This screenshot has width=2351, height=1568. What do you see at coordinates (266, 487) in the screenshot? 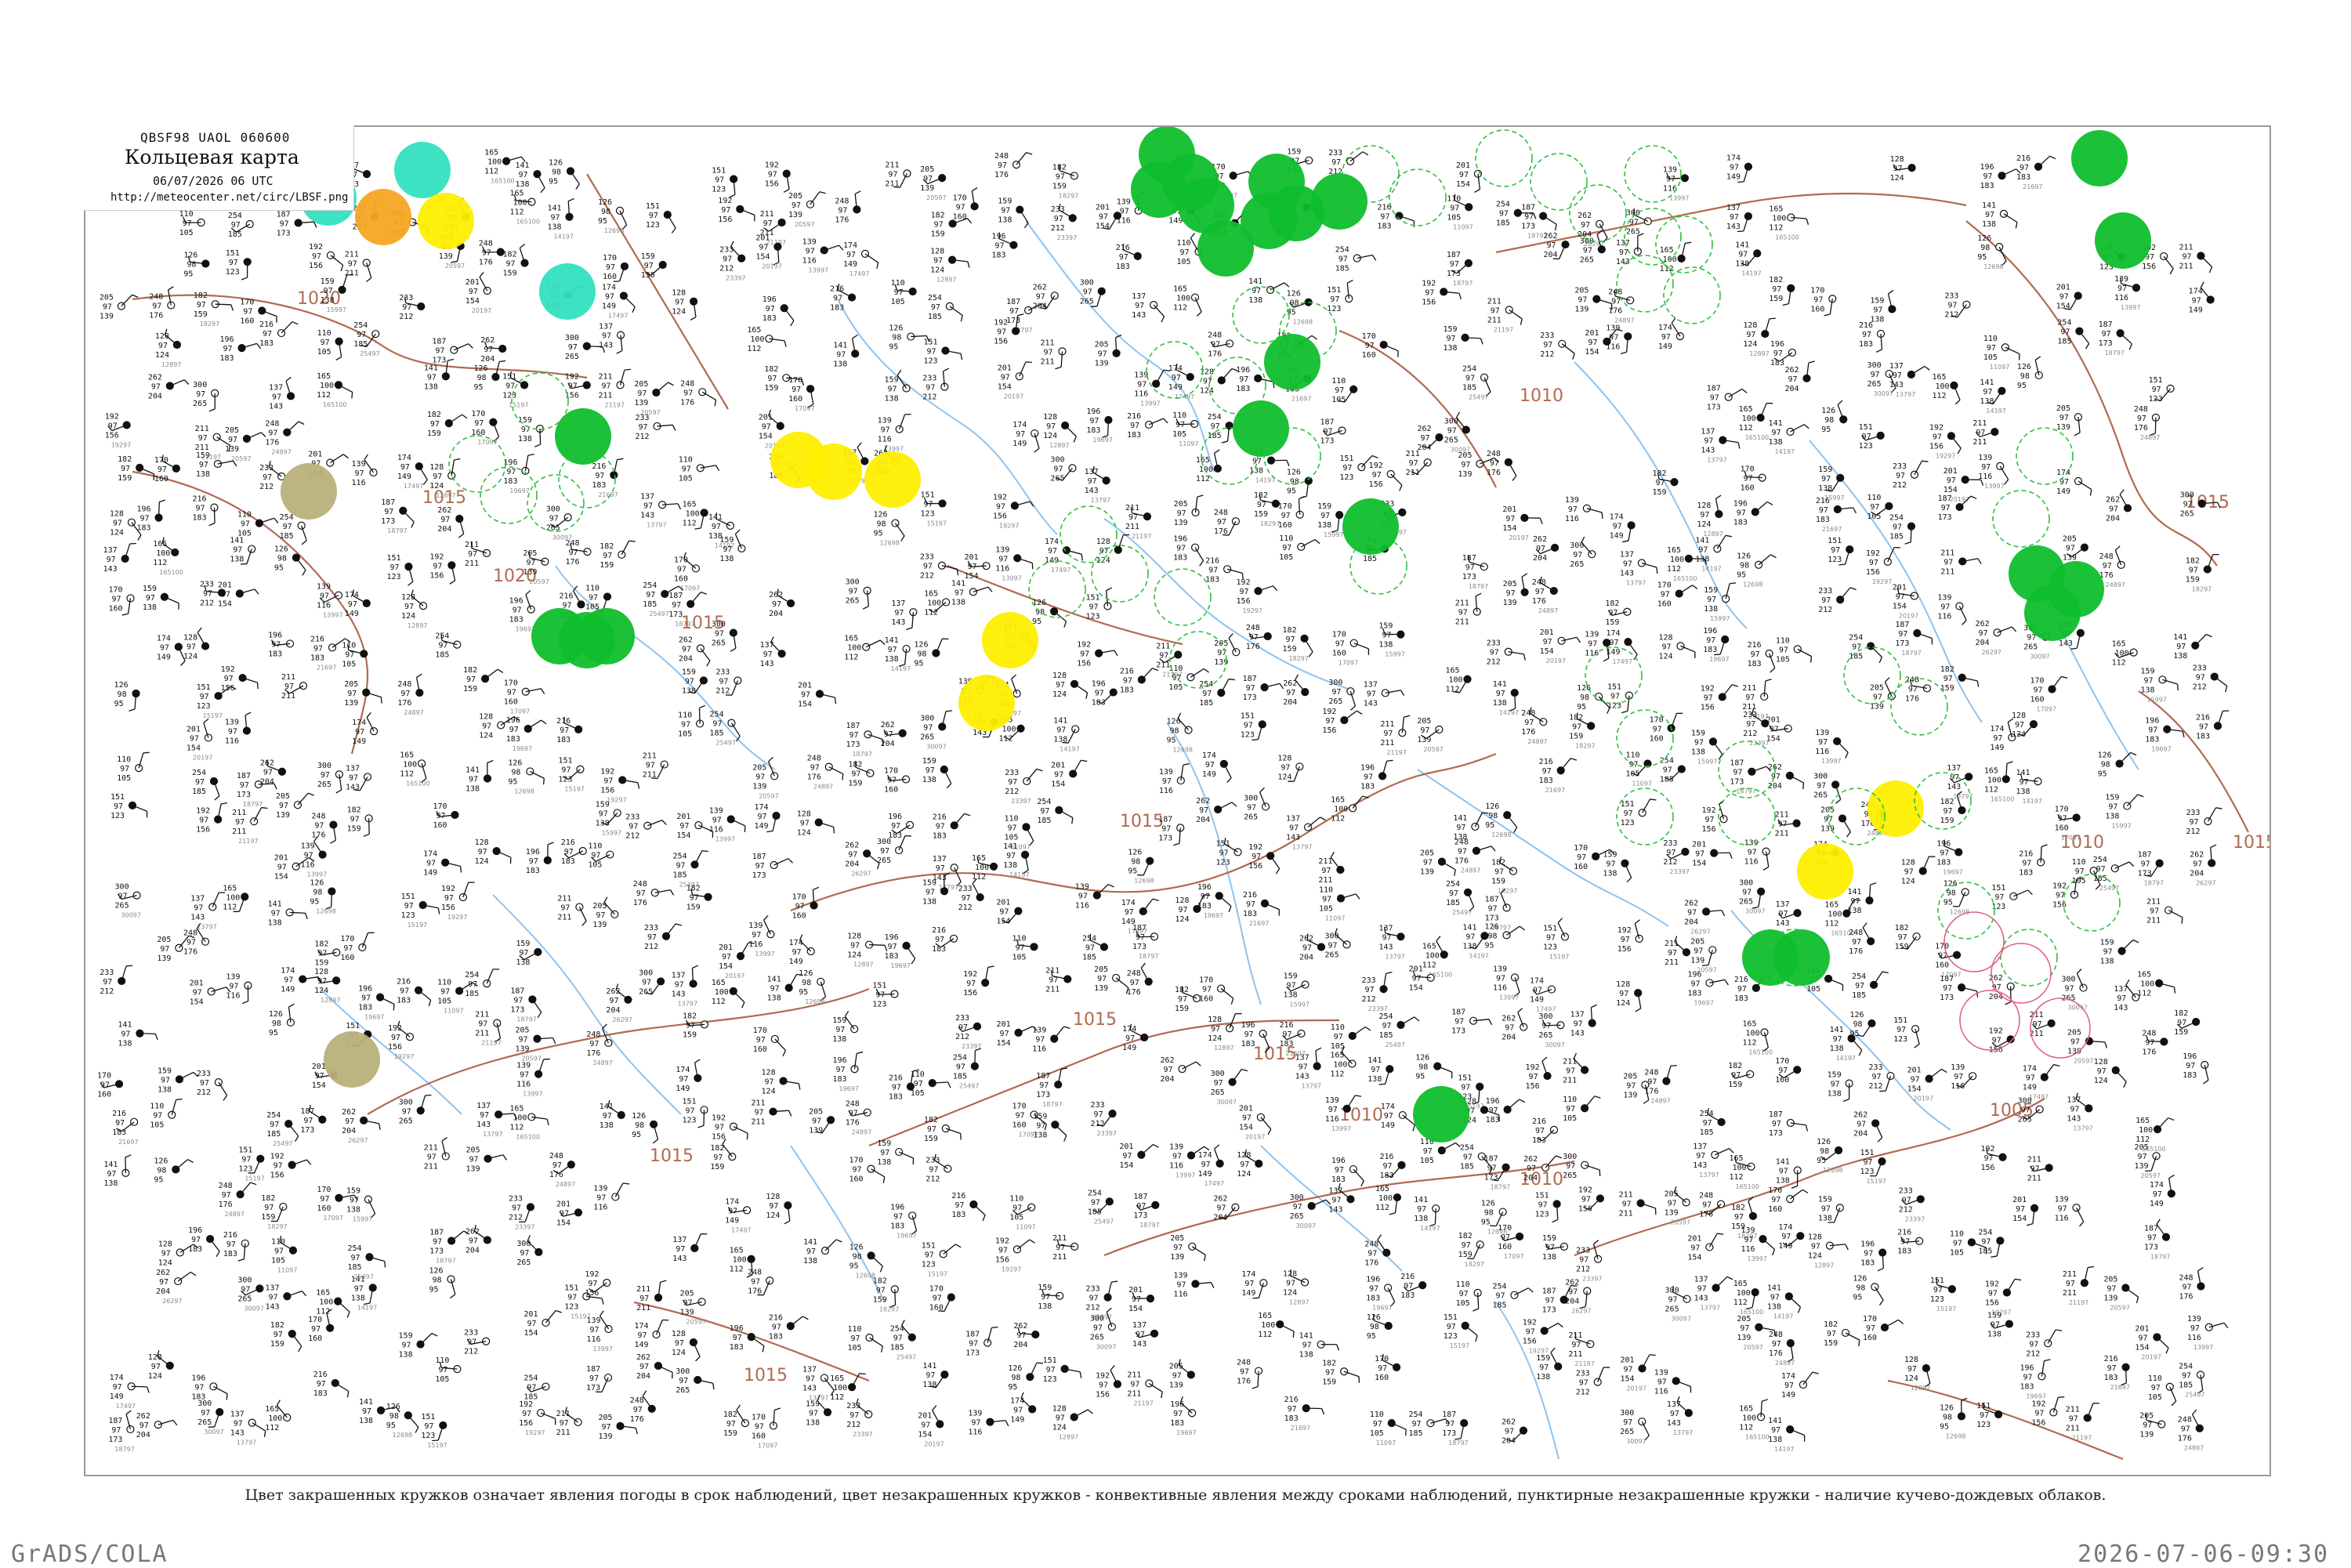
I see `station-value: 212` at bounding box center [266, 487].